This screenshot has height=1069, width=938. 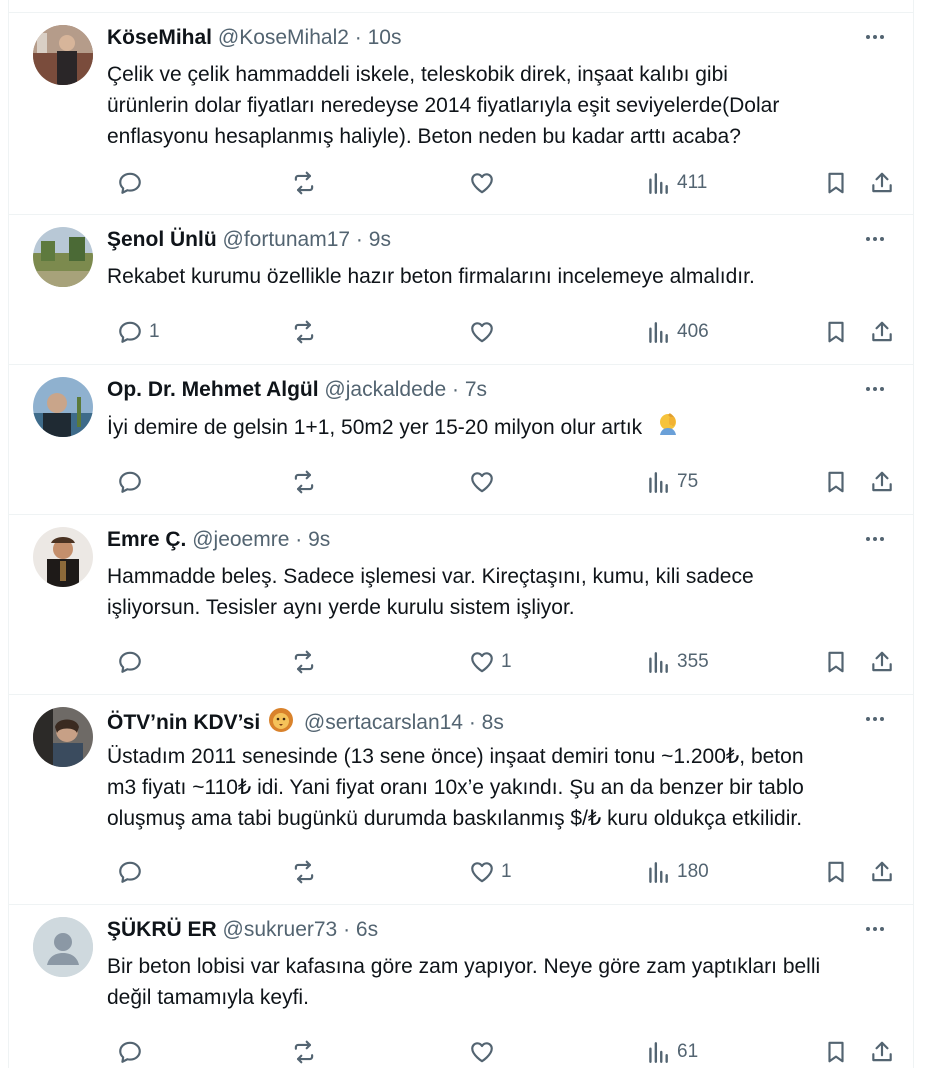 I want to click on views-button: 355, so click(x=677, y=662).